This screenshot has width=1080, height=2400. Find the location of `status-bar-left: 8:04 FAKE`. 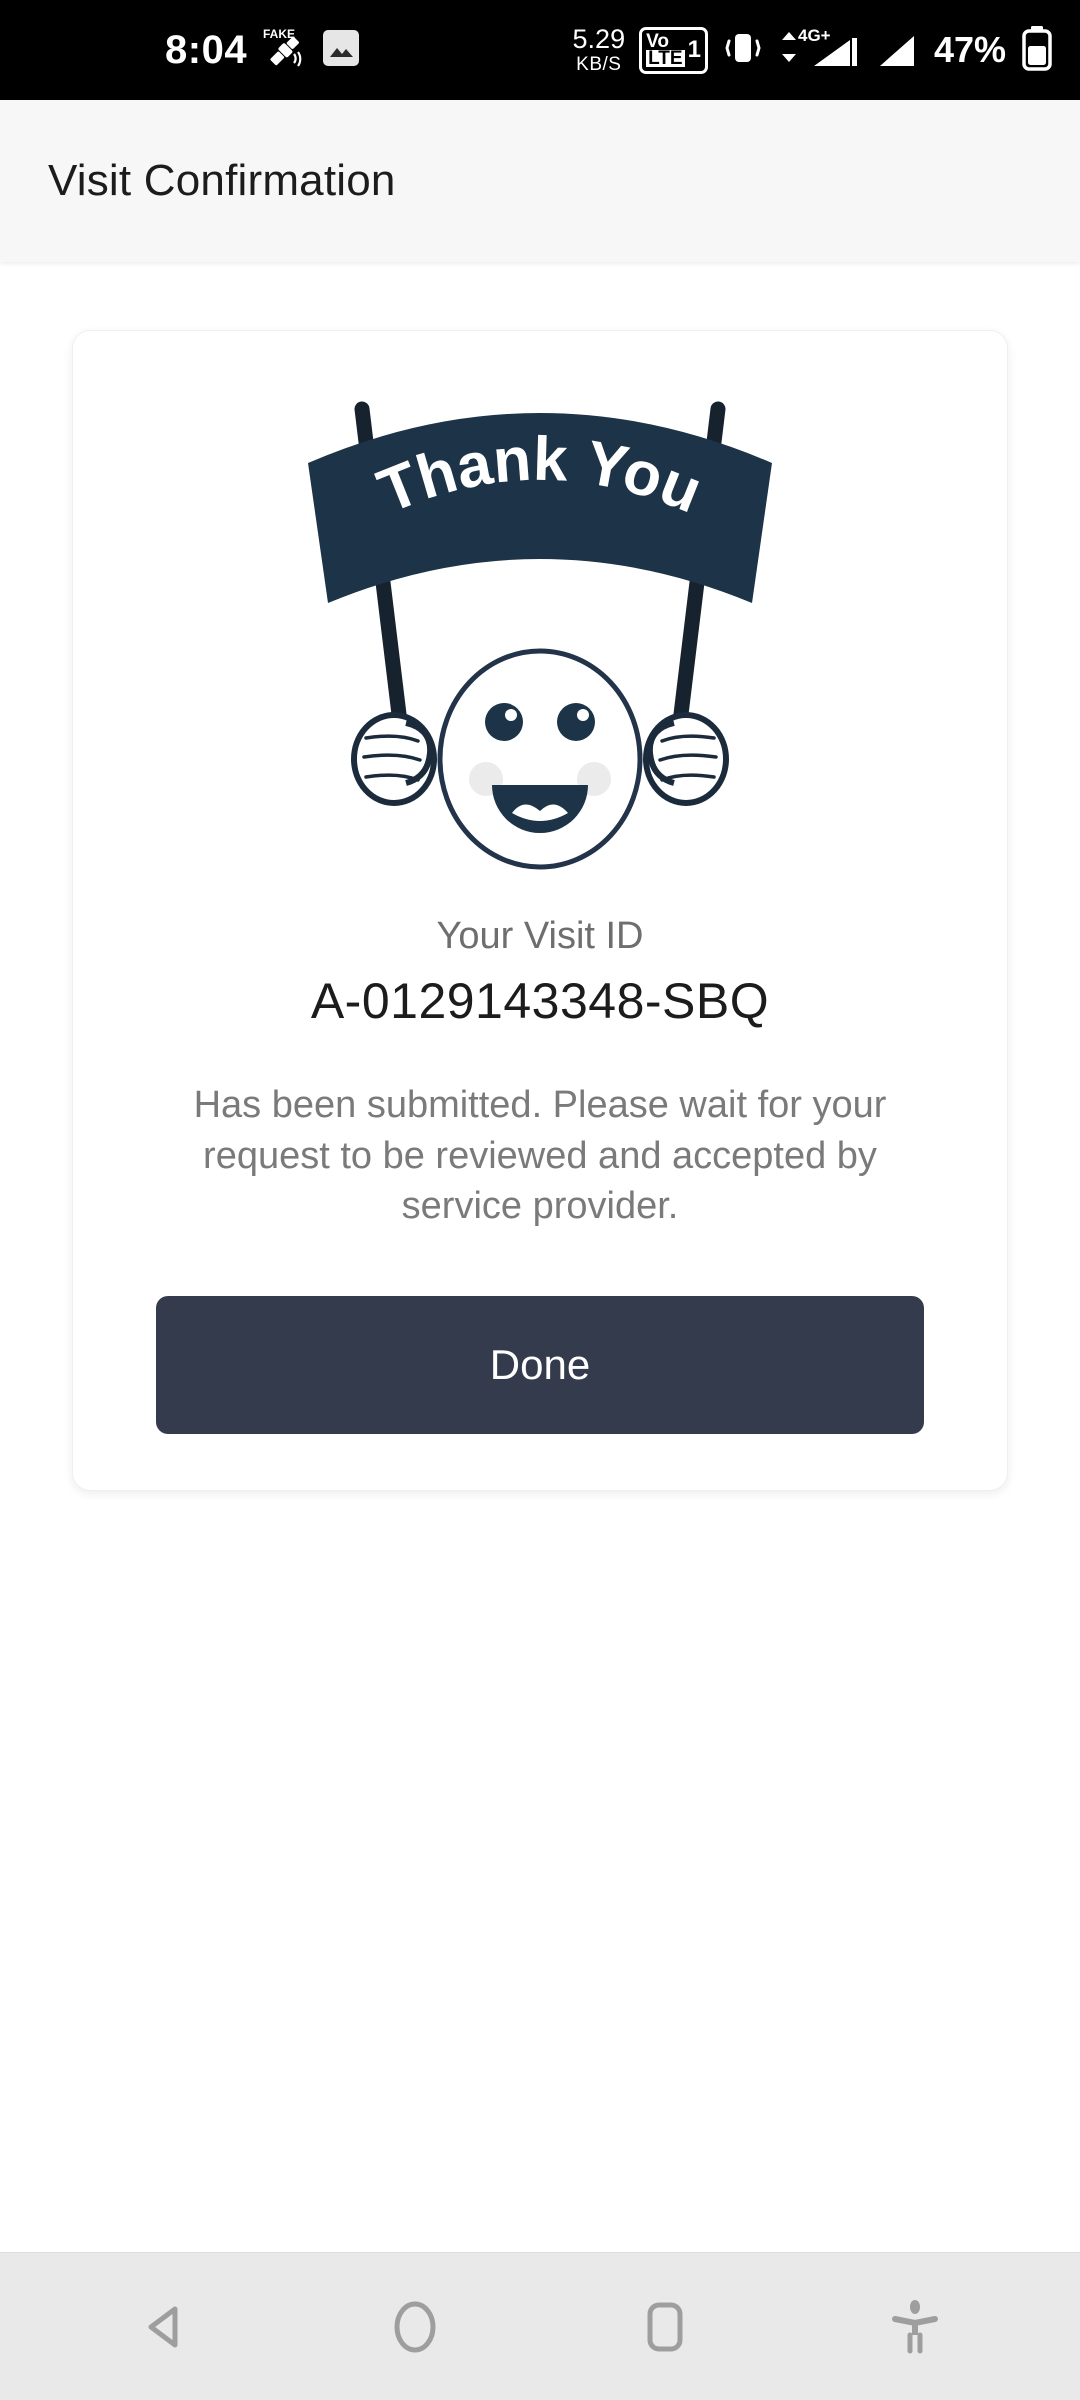

status-bar-left: 8:04 FAKE is located at coordinates (263, 50).